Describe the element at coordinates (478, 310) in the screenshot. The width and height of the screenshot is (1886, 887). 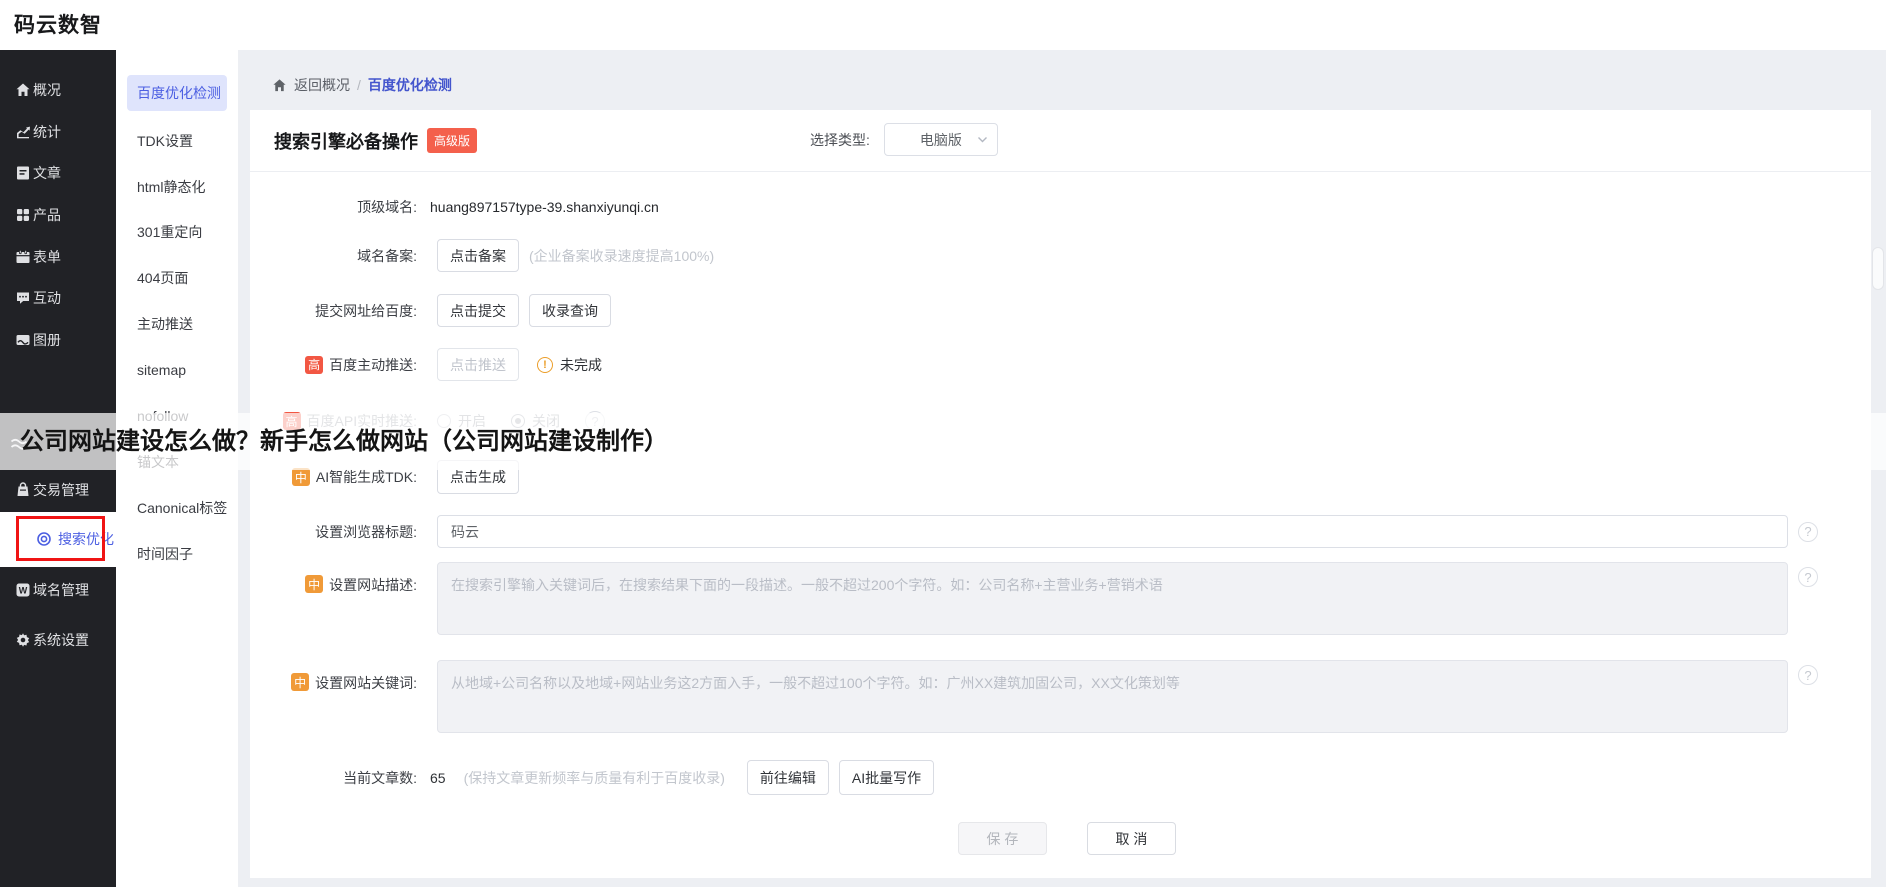
I see `submit-button: 点击提交` at that location.